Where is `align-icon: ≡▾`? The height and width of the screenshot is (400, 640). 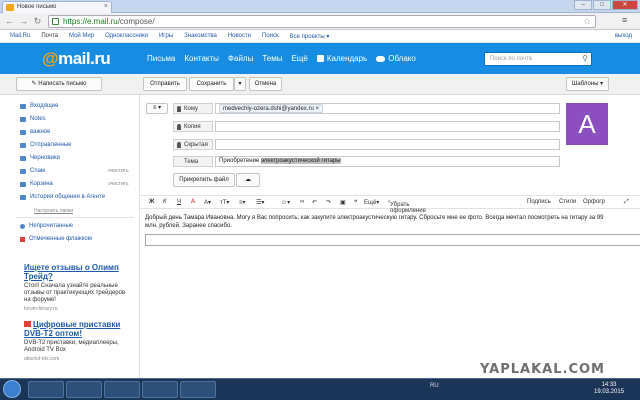 align-icon: ≡▾ is located at coordinates (242, 202).